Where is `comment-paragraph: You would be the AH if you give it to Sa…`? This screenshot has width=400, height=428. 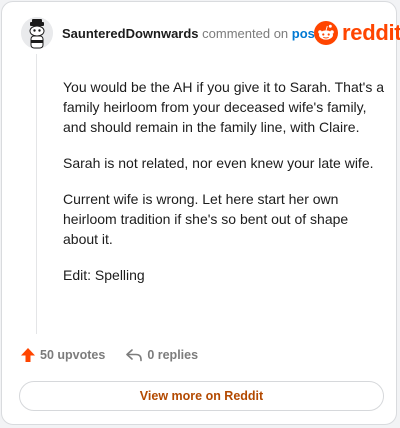
comment-paragraph: You would be the AH if you give it to Sa… is located at coordinates (223, 107).